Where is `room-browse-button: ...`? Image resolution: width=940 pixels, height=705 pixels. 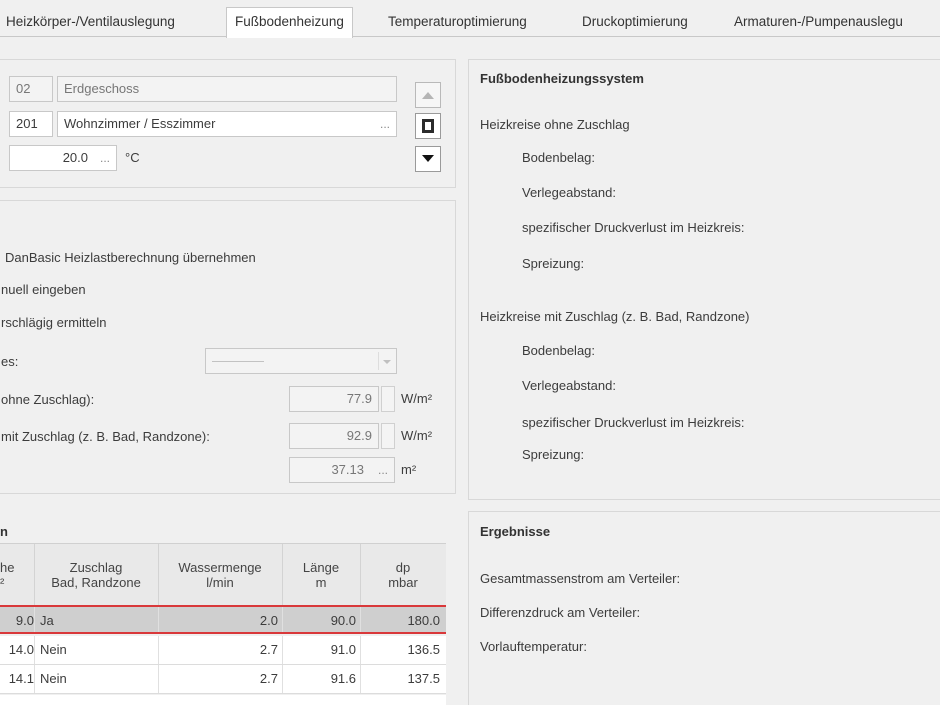
room-browse-button: ... is located at coordinates (385, 124).